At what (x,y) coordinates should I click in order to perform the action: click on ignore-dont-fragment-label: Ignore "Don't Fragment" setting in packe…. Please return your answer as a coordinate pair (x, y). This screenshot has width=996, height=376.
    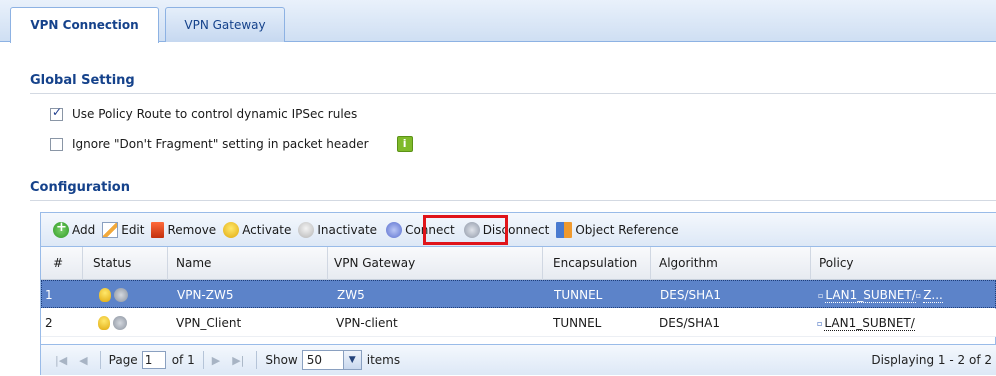
    Looking at the image, I should click on (220, 144).